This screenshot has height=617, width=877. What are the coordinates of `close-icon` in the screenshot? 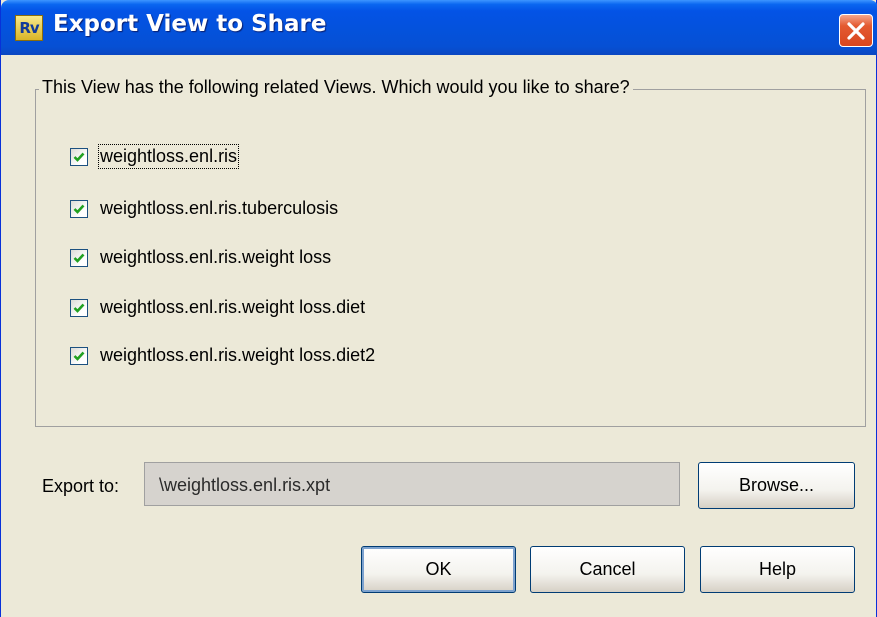 It's located at (856, 31).